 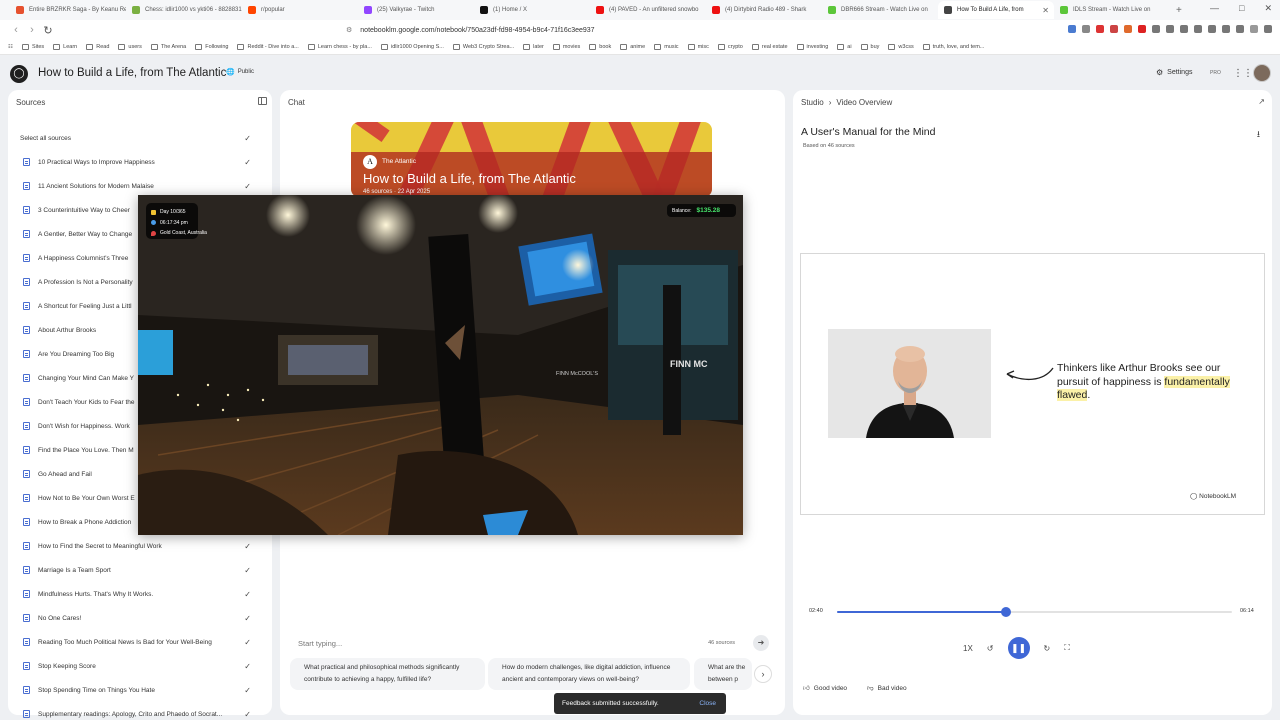 What do you see at coordinates (763, 674) in the screenshot?
I see `next-suggestions-icon: ›` at bounding box center [763, 674].